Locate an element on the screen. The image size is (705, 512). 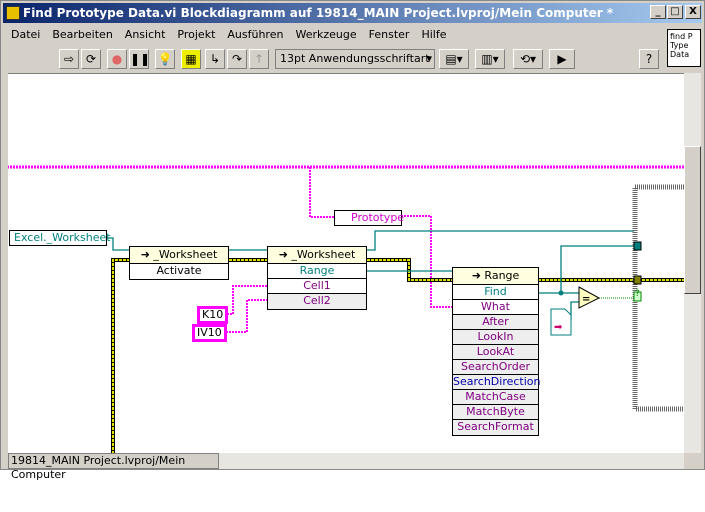
activate-method: Activate is located at coordinates (179, 270).